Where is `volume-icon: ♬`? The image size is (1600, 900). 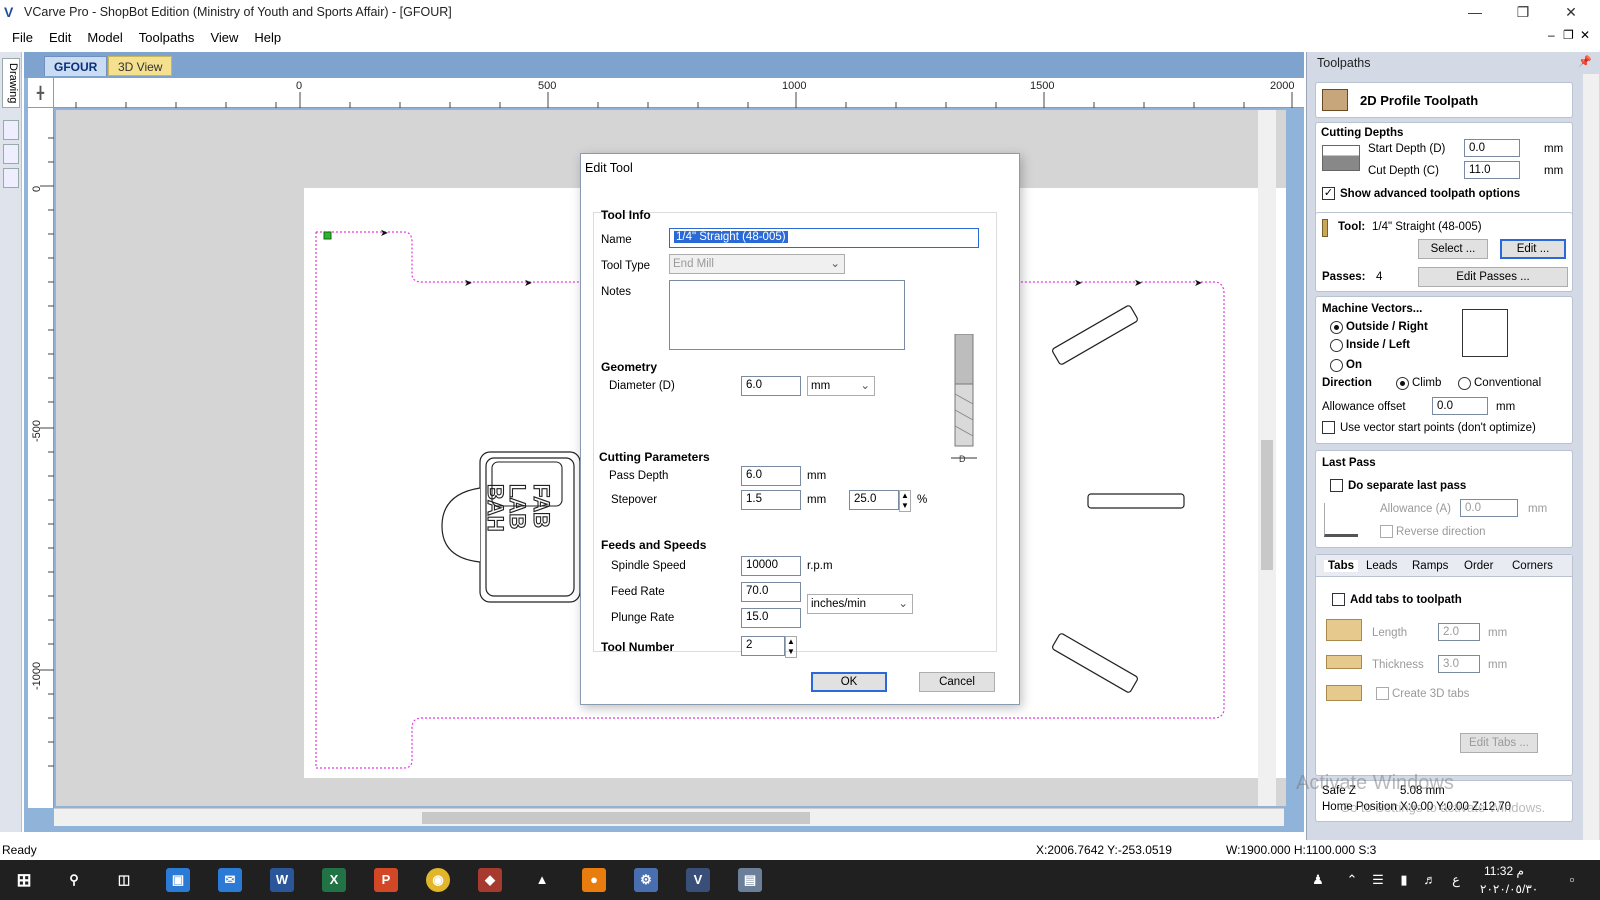 volume-icon: ♬ is located at coordinates (1430, 880).